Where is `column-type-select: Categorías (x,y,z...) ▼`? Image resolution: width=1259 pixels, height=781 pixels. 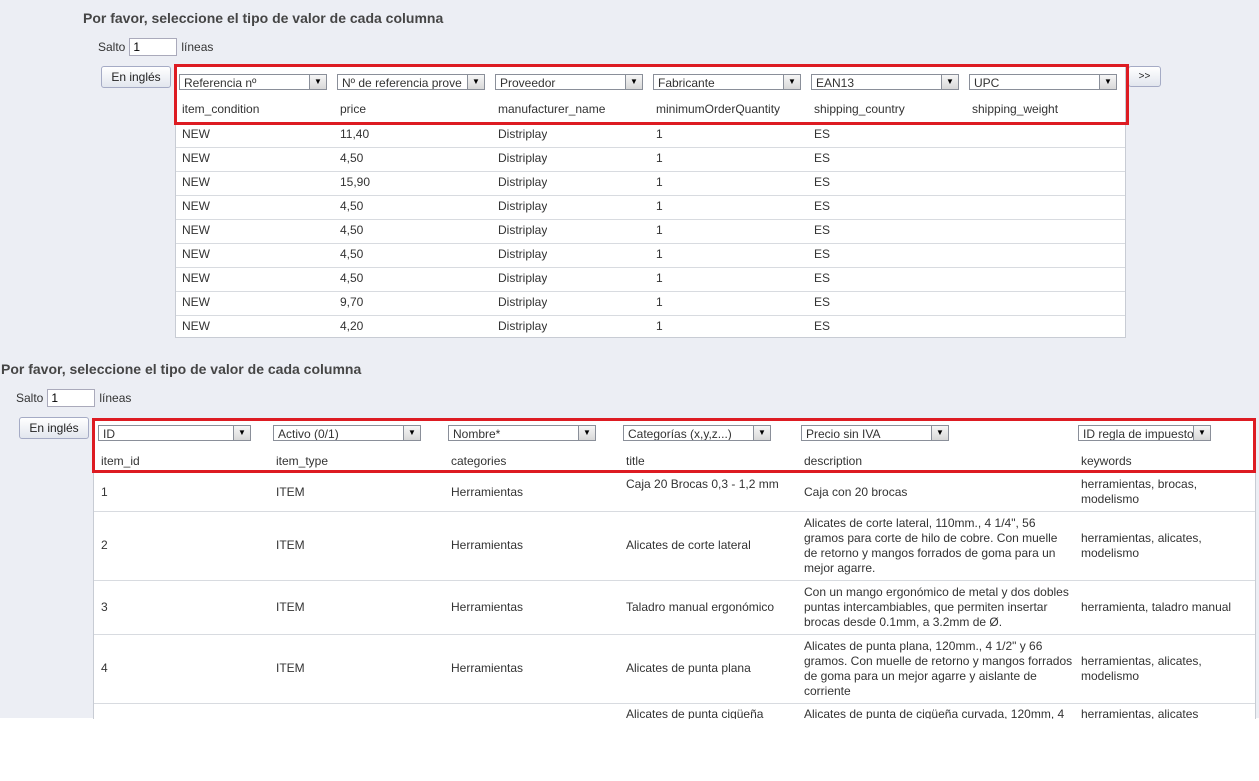
column-type-select: Categorías (x,y,z...) ▼ is located at coordinates (697, 433).